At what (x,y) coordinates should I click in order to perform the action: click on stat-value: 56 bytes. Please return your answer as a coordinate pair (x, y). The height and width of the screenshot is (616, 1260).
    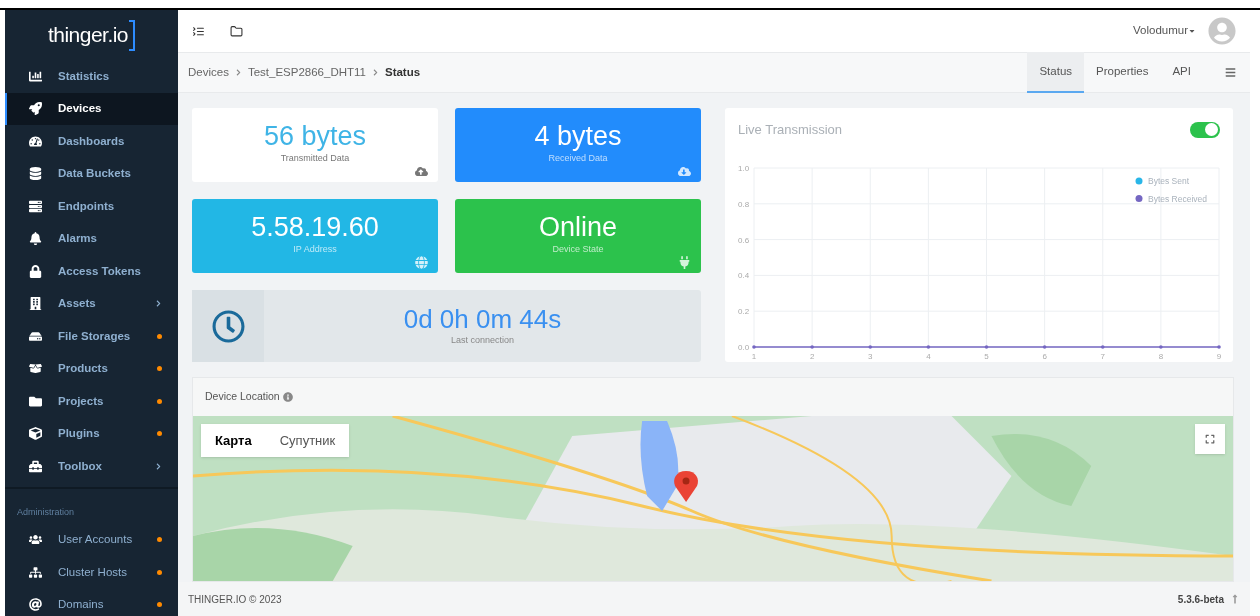
    Looking at the image, I should click on (315, 136).